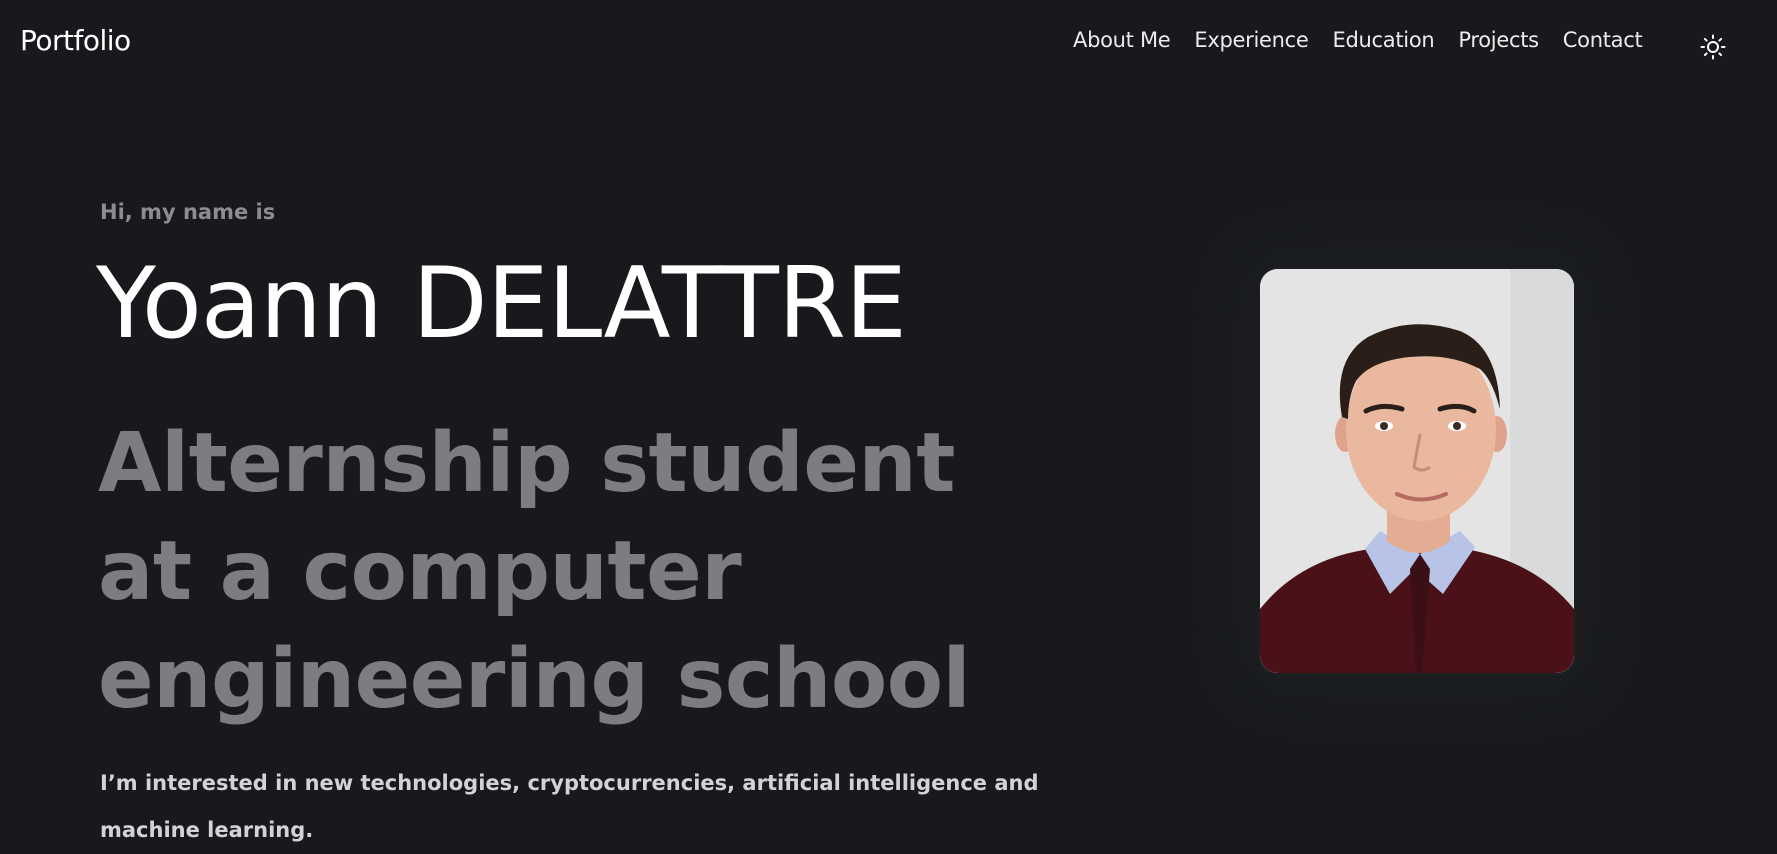  I want to click on greeting-text: Hi, my name is, so click(188, 212).